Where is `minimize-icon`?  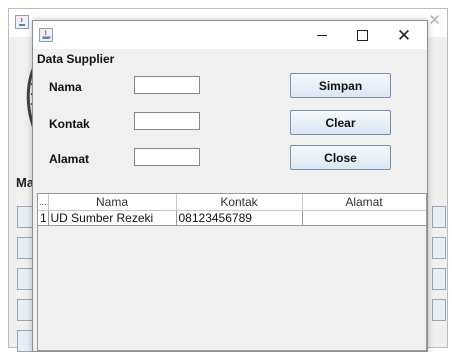 minimize-icon is located at coordinates (322, 35).